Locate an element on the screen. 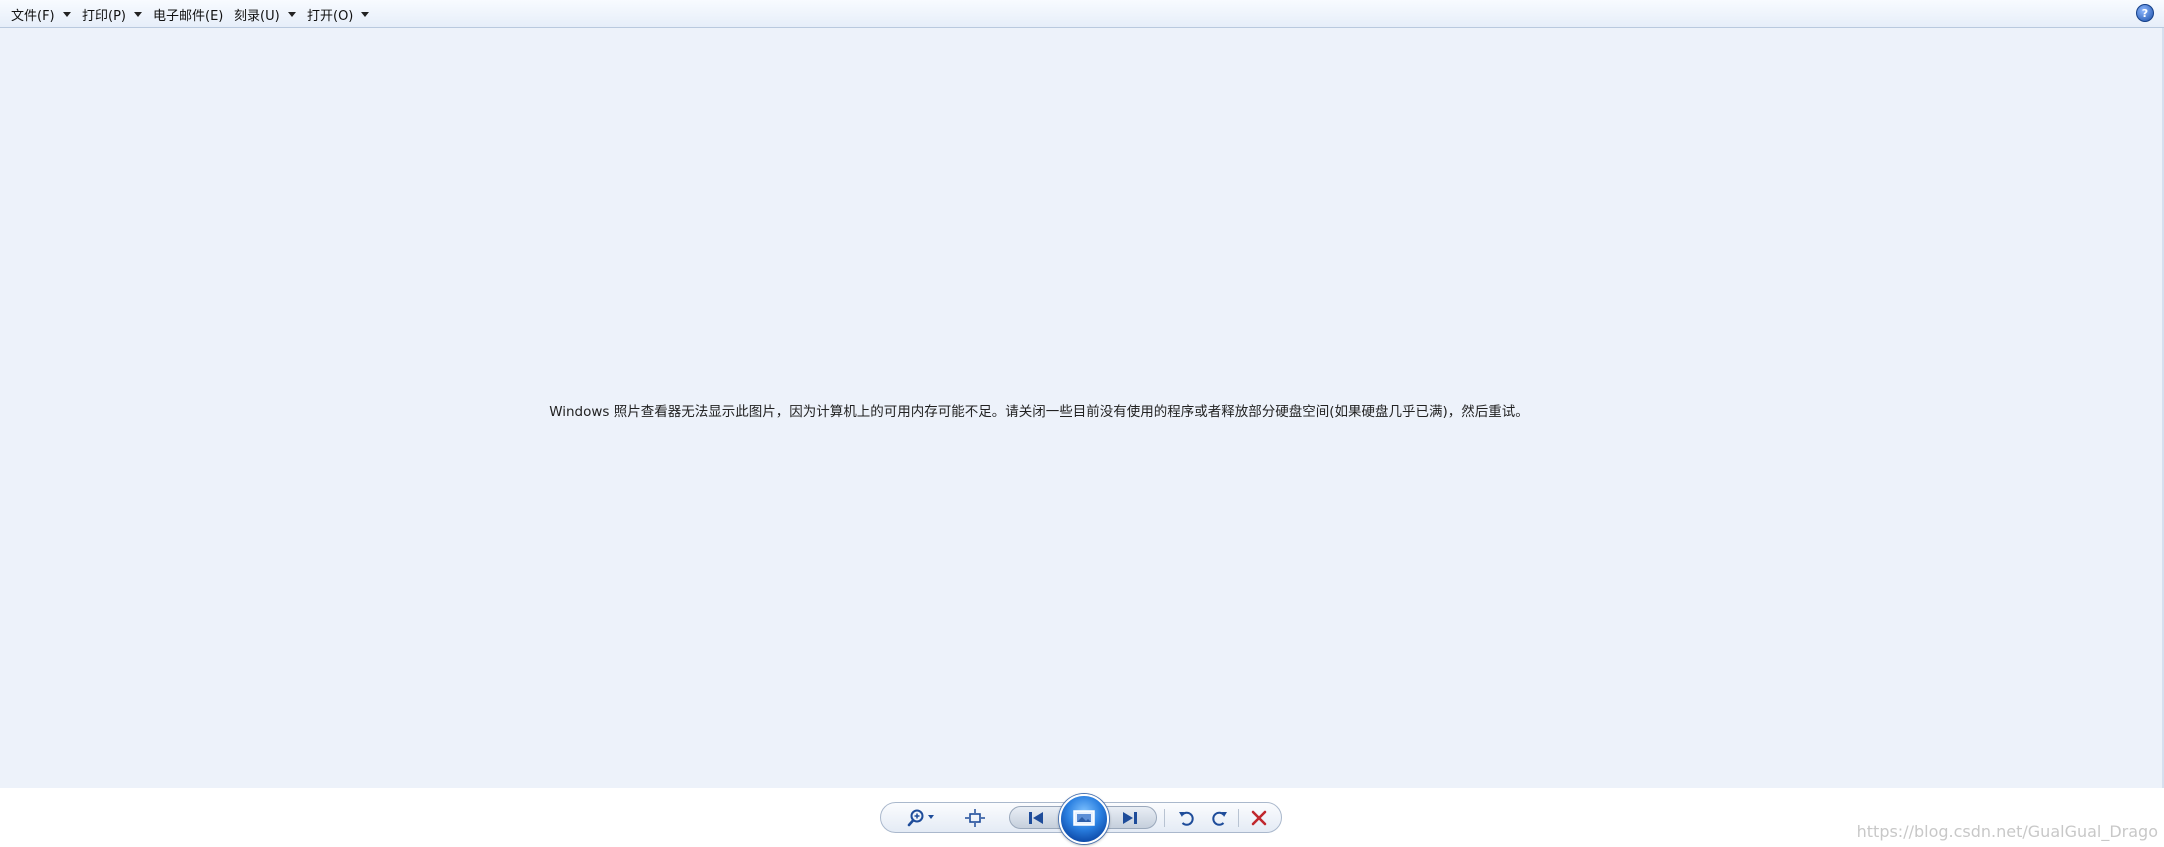 Image resolution: width=2164 pixels, height=847 pixels. menu-print-label: 打印(P) is located at coordinates (104, 16).